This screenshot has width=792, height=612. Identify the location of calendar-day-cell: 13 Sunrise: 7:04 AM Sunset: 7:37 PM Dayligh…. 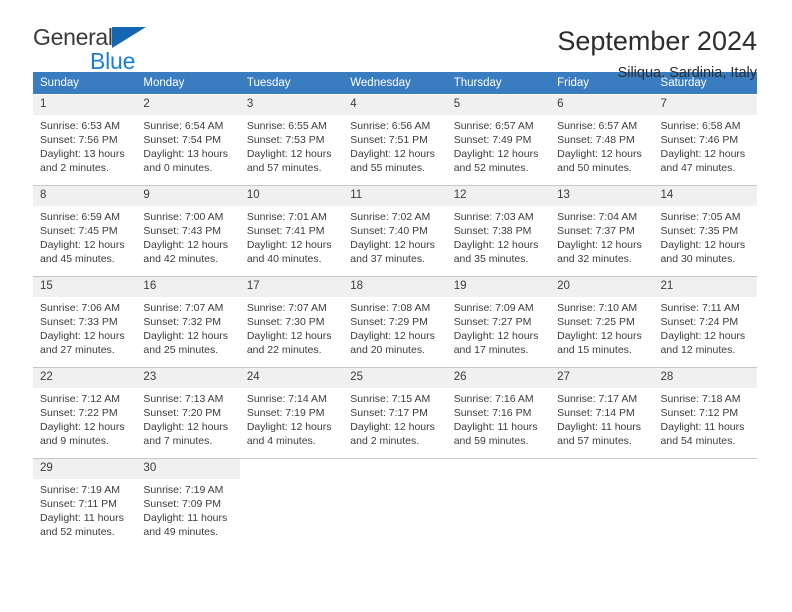
(602, 231).